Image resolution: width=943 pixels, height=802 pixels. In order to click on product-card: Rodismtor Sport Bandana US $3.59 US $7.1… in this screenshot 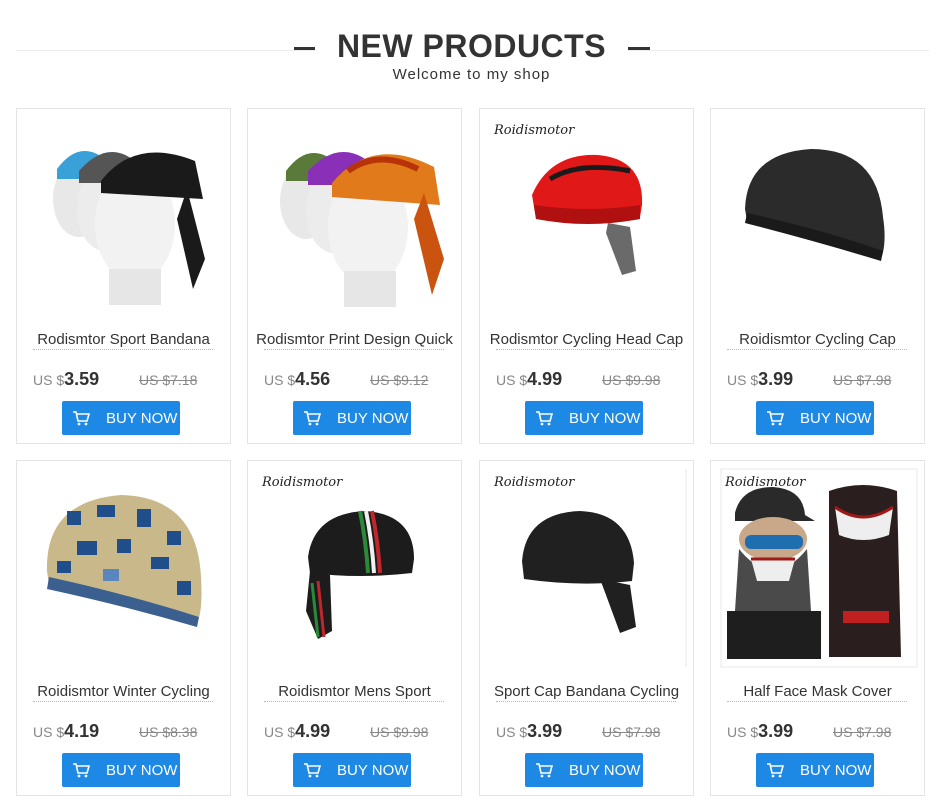, I will do `click(123, 276)`.